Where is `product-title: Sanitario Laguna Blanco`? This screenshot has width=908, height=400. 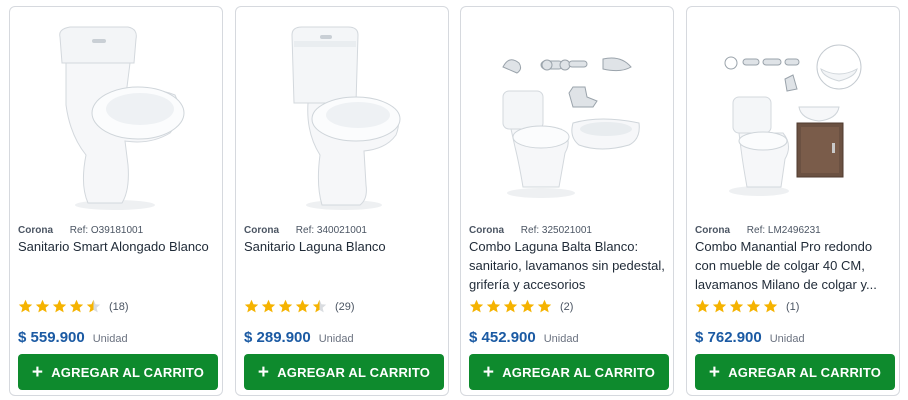
product-title: Sanitario Laguna Blanco is located at coordinates (344, 246).